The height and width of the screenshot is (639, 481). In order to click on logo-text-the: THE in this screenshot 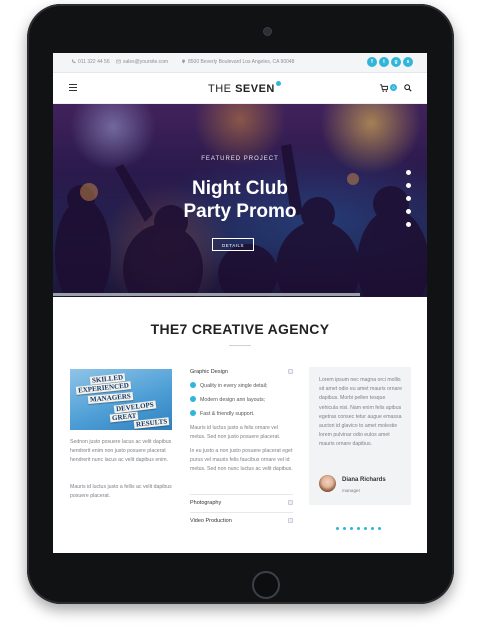, I will do `click(222, 89)`.